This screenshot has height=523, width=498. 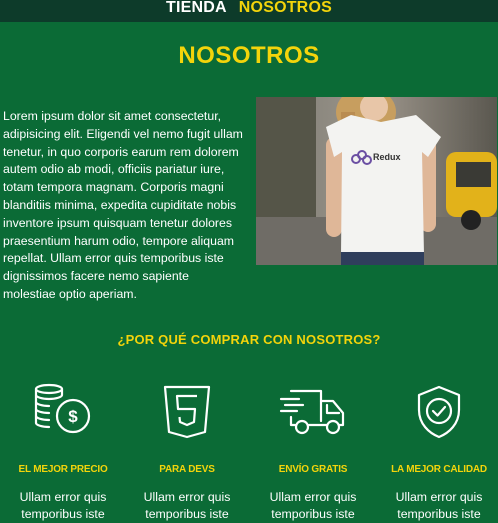 I want to click on page-title: NOSOTROS, so click(x=249, y=55).